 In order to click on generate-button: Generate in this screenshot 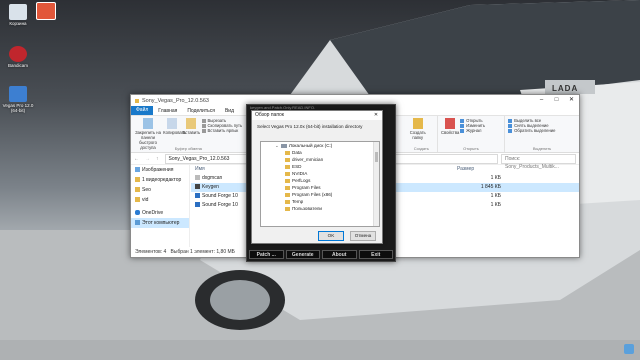, I will do `click(302, 254)`.